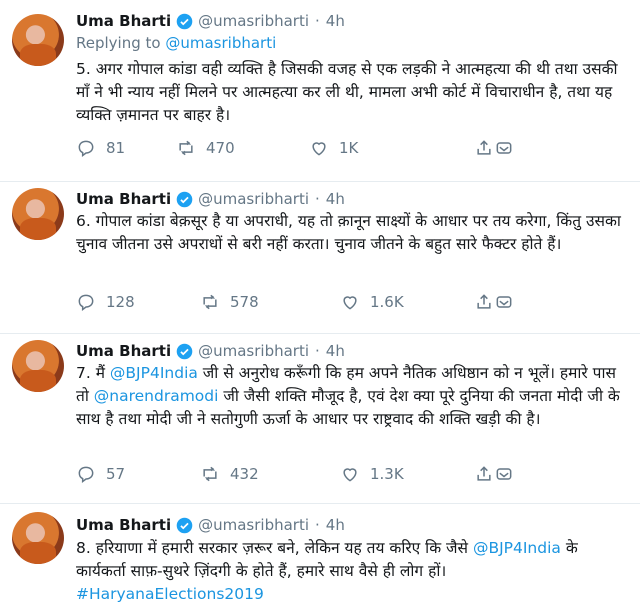  I want to click on retweet-button: 470, so click(242, 148).